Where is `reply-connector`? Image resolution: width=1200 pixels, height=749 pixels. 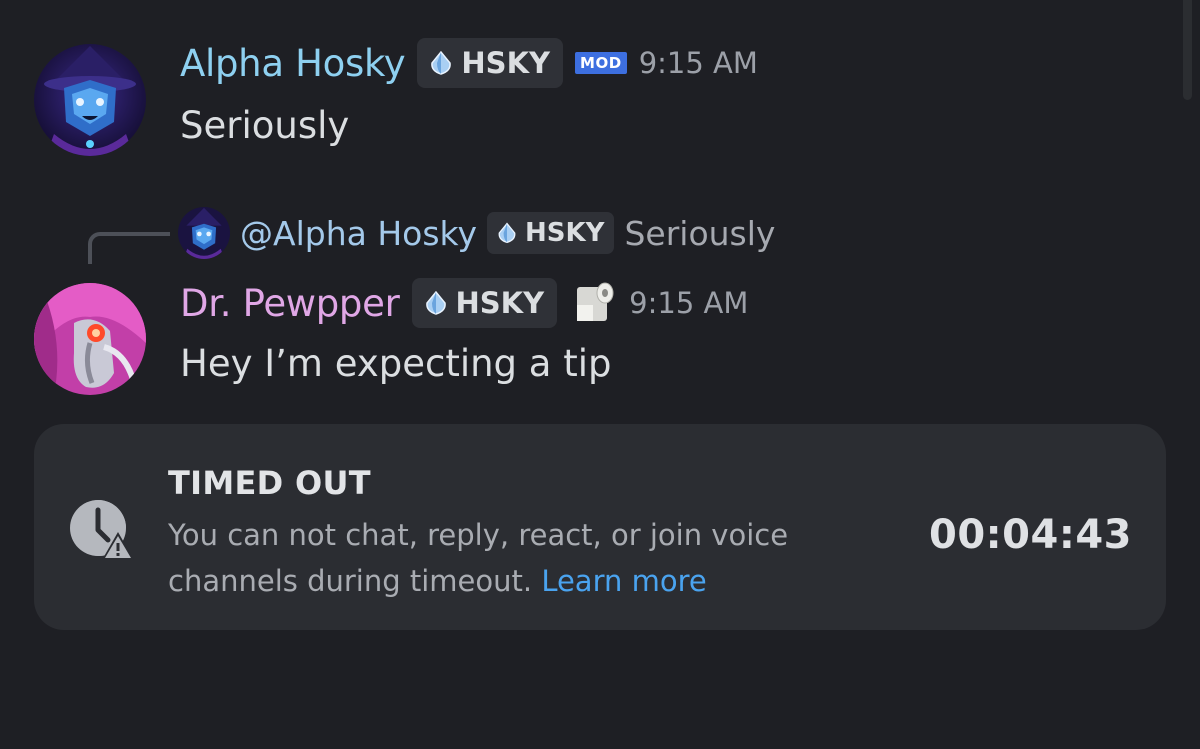 reply-connector is located at coordinates (129, 248).